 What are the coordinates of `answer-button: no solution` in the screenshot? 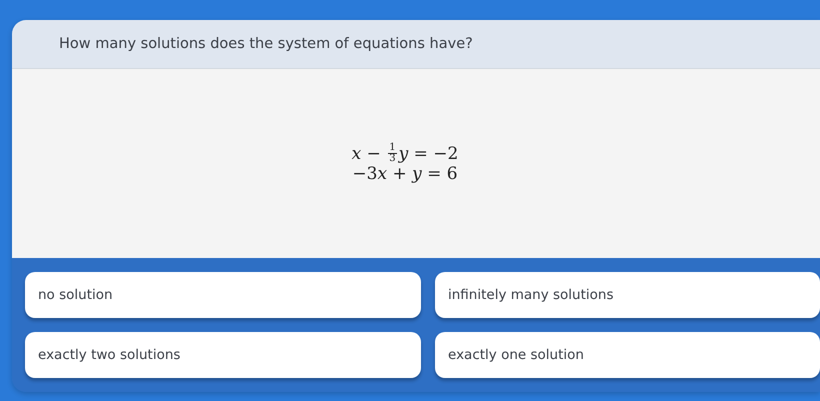 It's located at (223, 295).